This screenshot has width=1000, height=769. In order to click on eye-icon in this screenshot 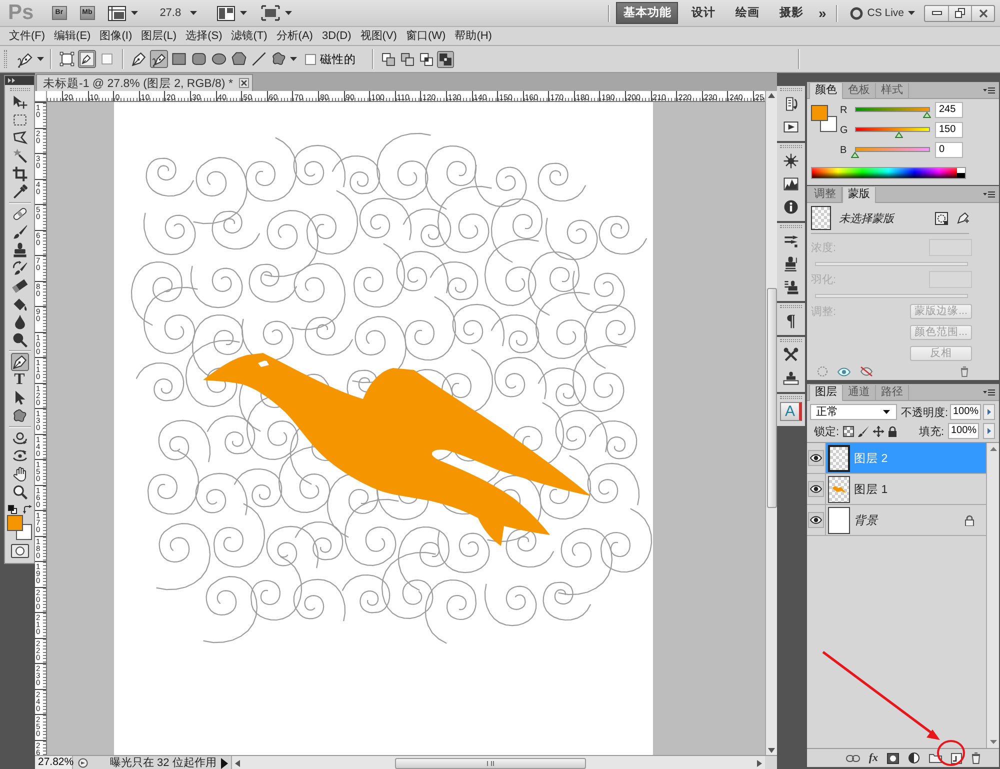, I will do `click(844, 371)`.